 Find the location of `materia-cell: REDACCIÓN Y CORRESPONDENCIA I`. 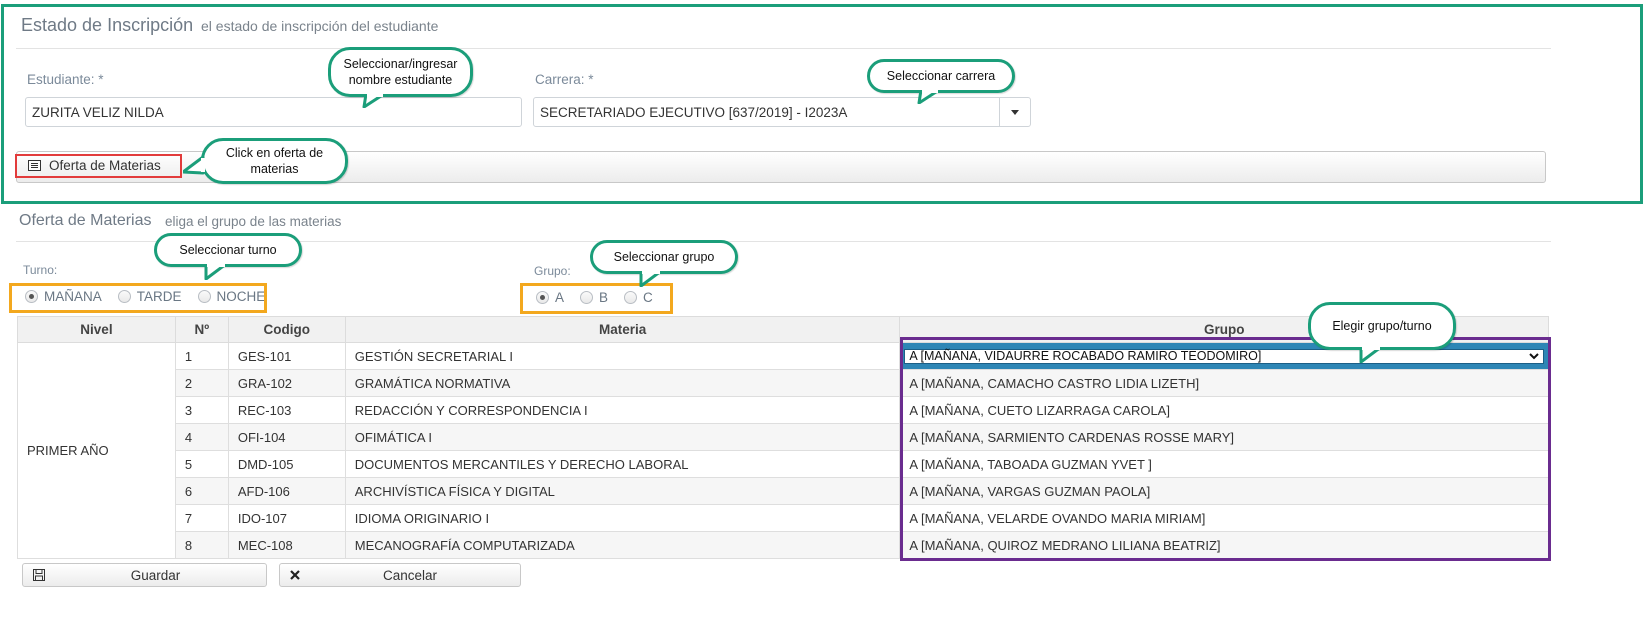

materia-cell: REDACCIÓN Y CORRESPONDENCIA I is located at coordinates (622, 410).